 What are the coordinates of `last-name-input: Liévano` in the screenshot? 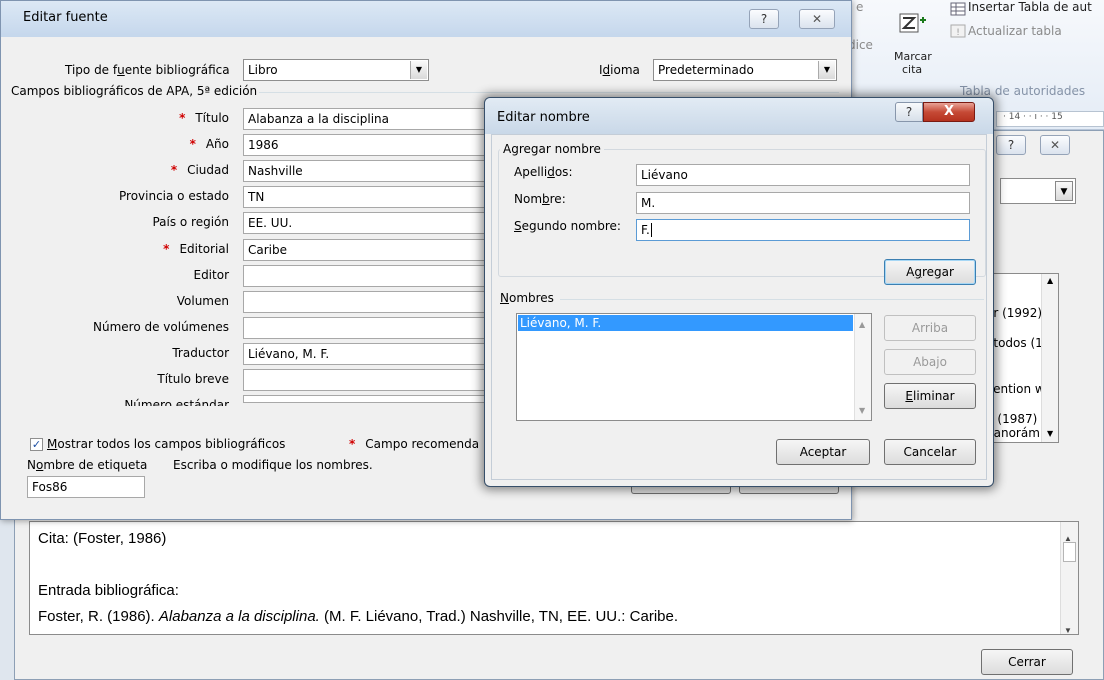 It's located at (803, 175).